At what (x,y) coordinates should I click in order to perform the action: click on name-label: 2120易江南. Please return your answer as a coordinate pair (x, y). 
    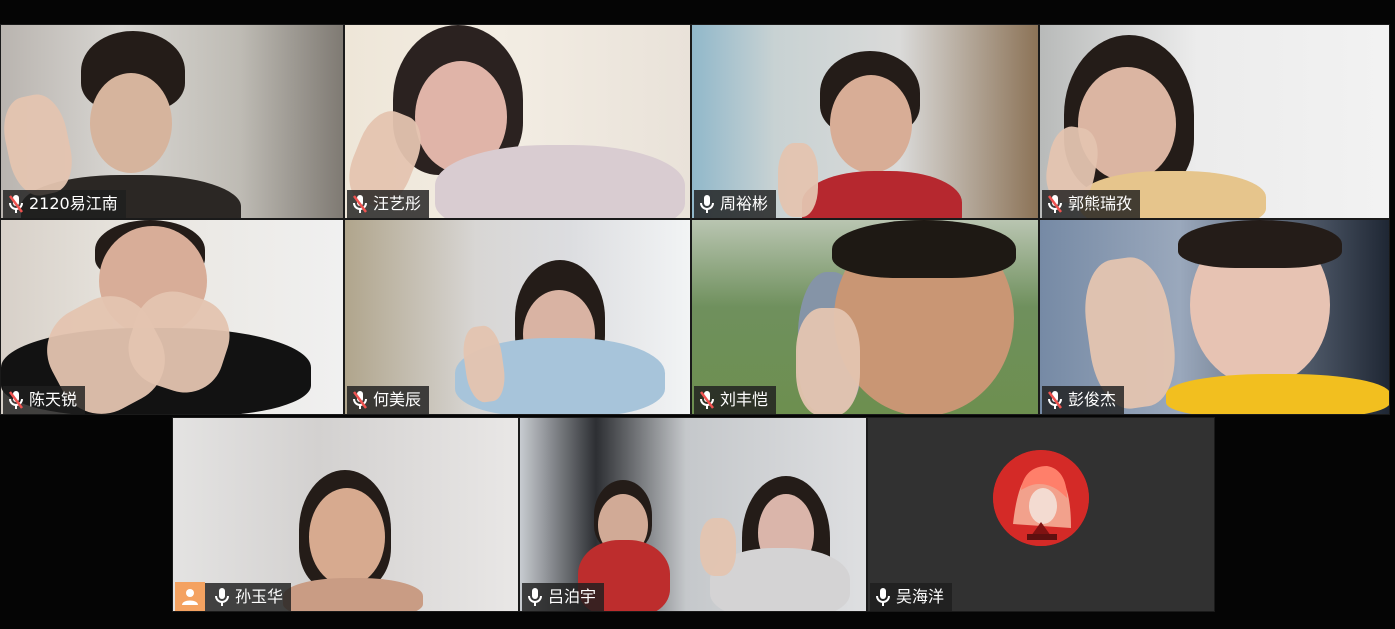
    Looking at the image, I should click on (64, 204).